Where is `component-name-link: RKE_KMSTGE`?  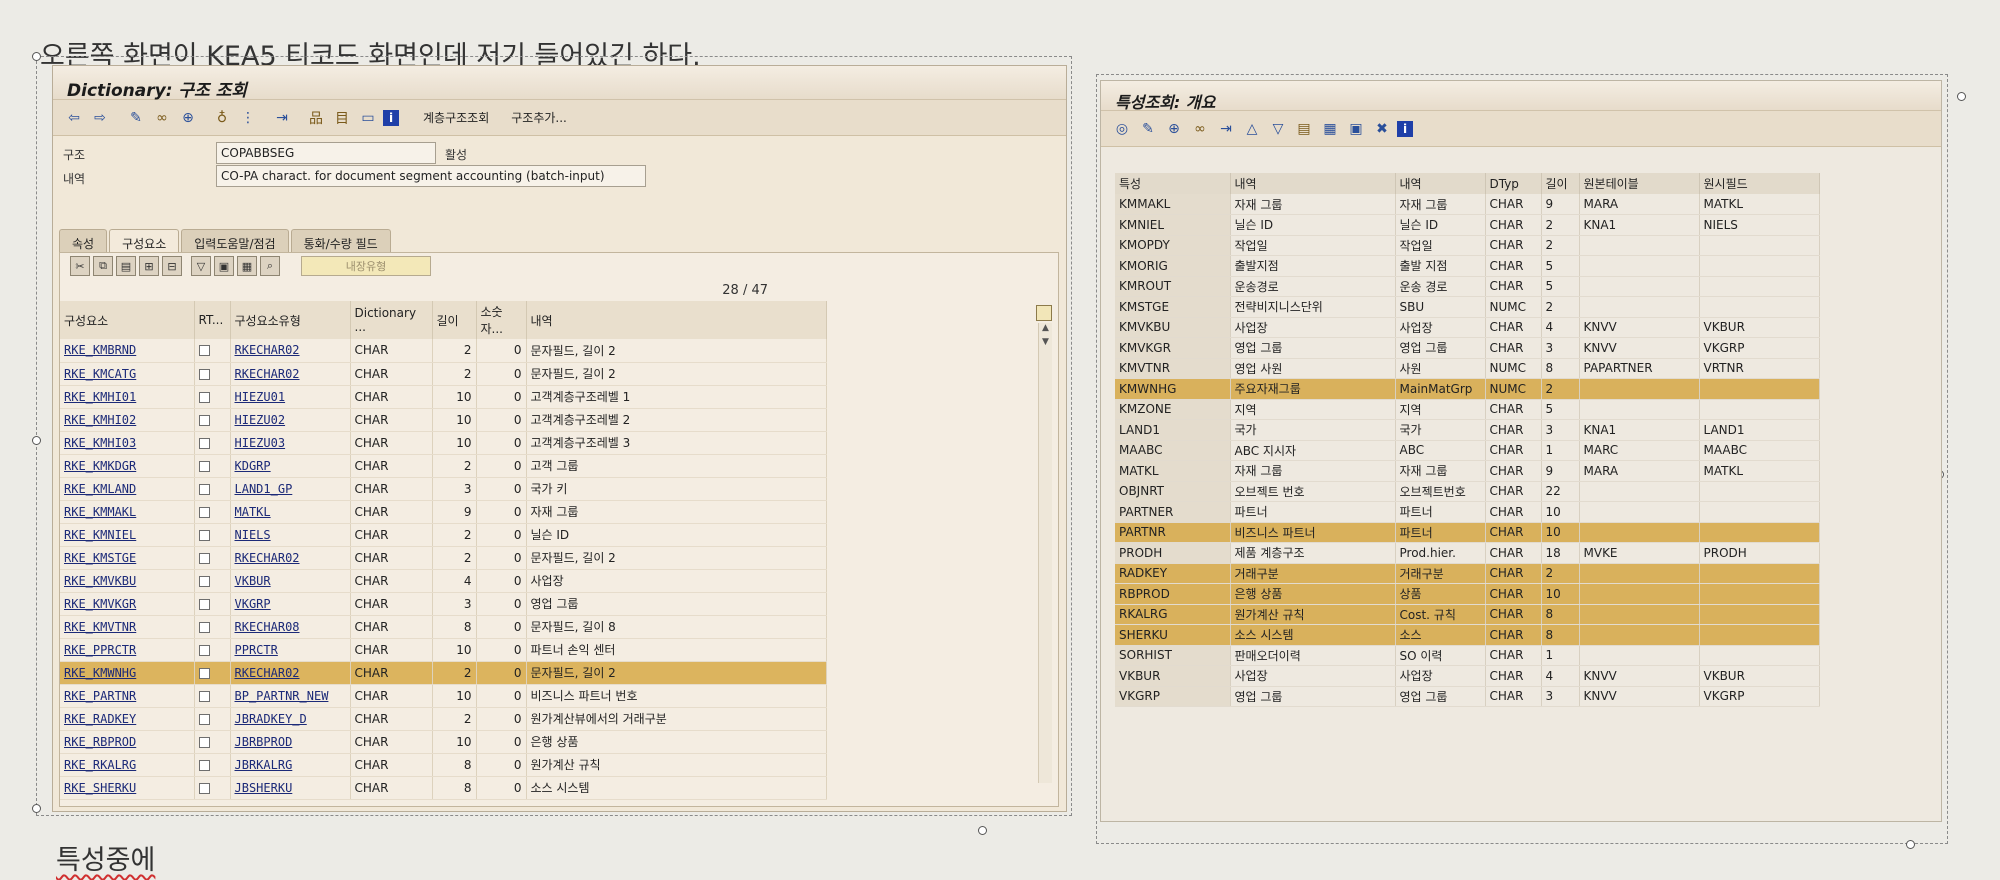 component-name-link: RKE_KMSTGE is located at coordinates (127, 558).